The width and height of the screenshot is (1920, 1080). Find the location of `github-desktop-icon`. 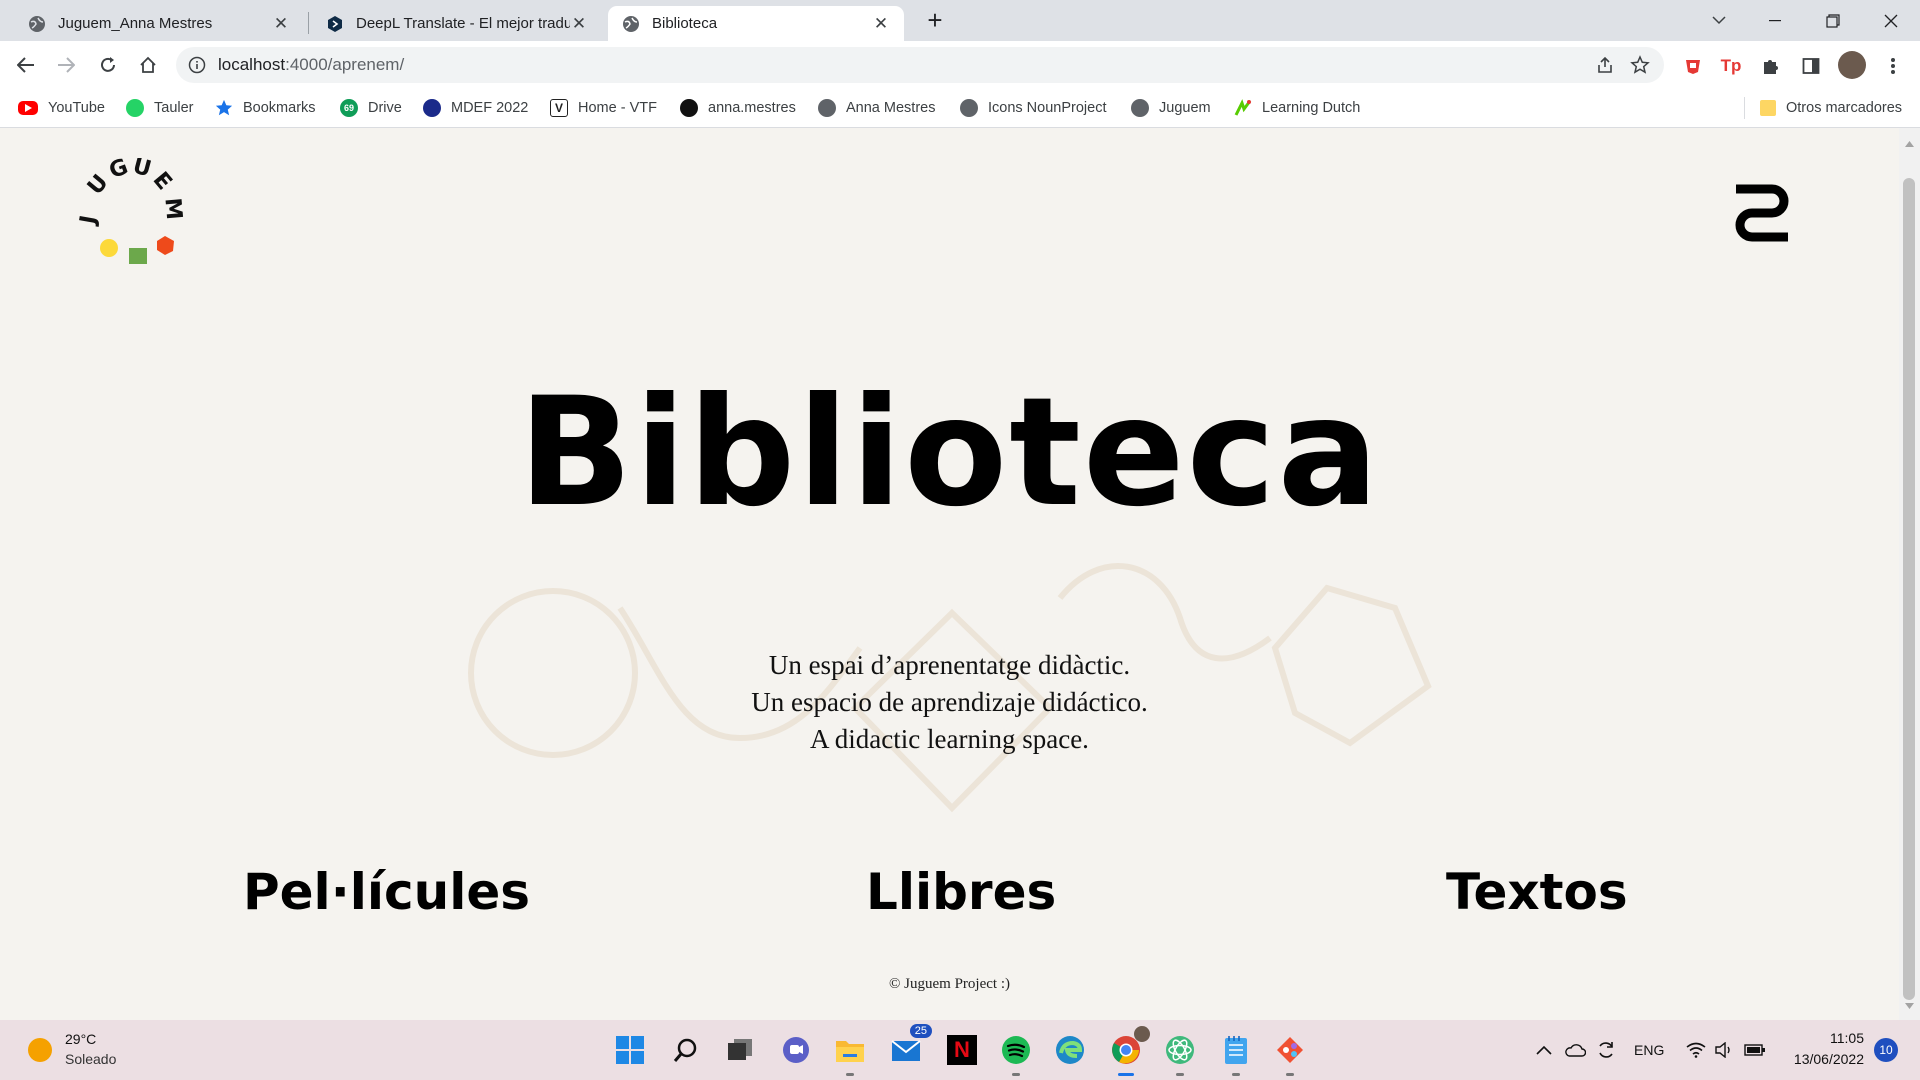

github-desktop-icon is located at coordinates (1290, 1054).